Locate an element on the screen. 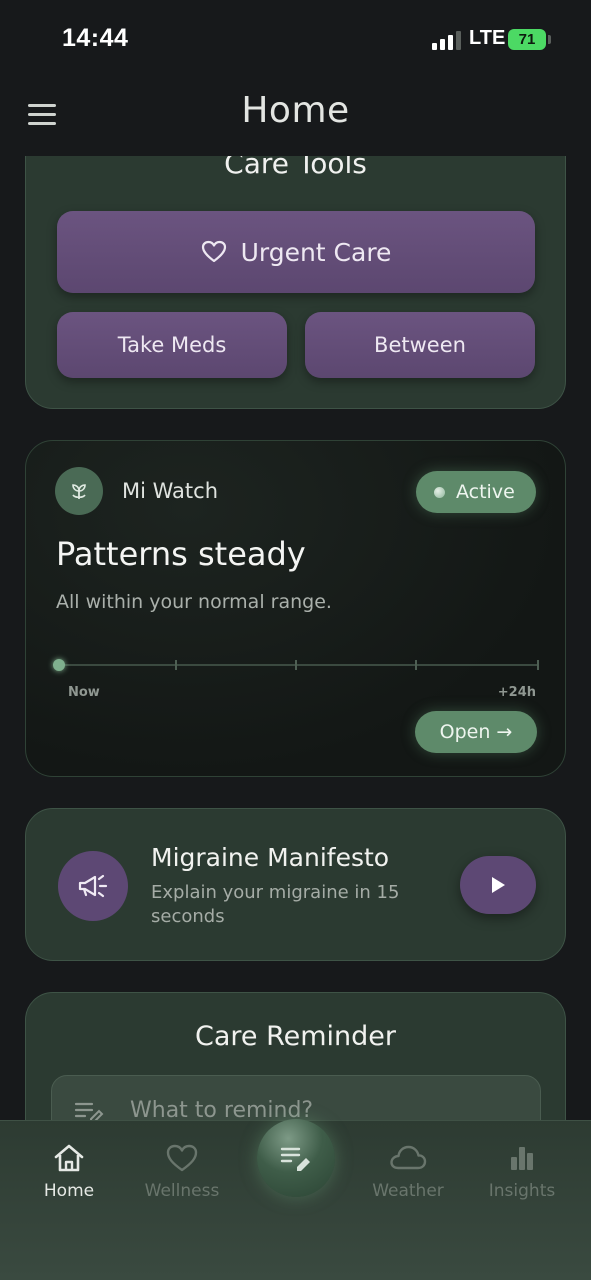 Image resolution: width=591 pixels, height=1280 pixels. play-button is located at coordinates (498, 885).